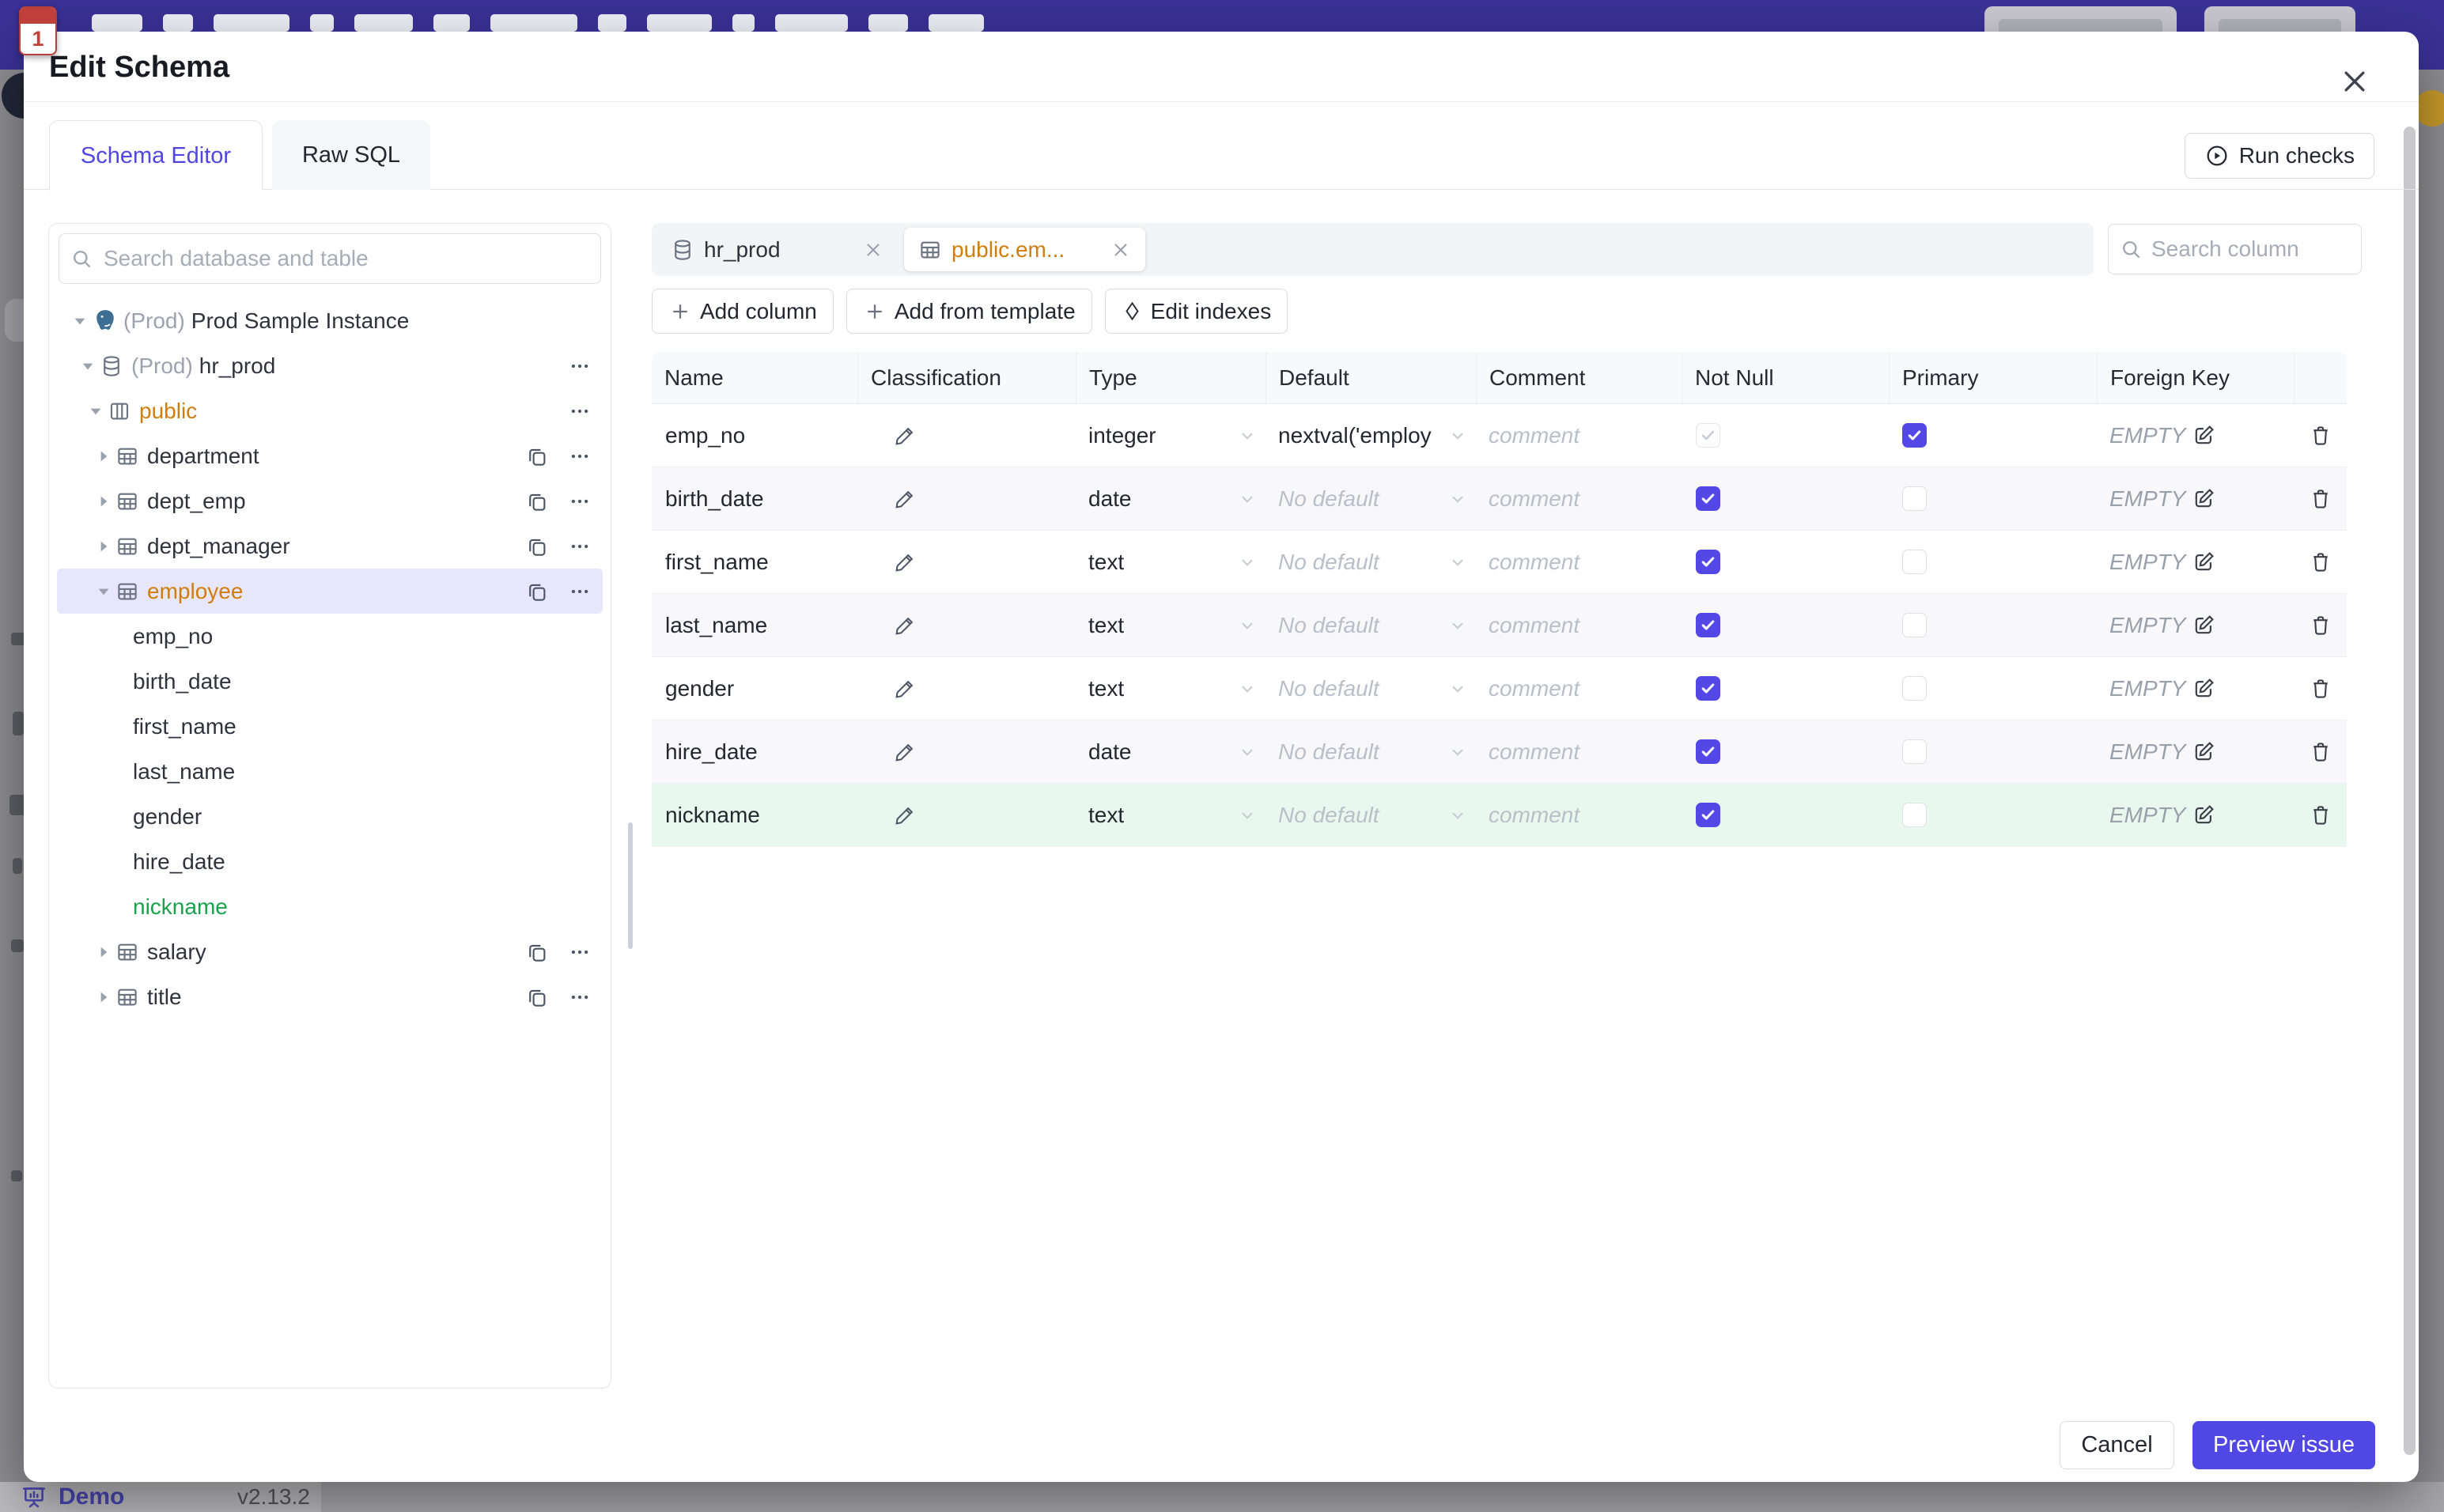  What do you see at coordinates (330, 996) in the screenshot?
I see `tree-item-title: title` at bounding box center [330, 996].